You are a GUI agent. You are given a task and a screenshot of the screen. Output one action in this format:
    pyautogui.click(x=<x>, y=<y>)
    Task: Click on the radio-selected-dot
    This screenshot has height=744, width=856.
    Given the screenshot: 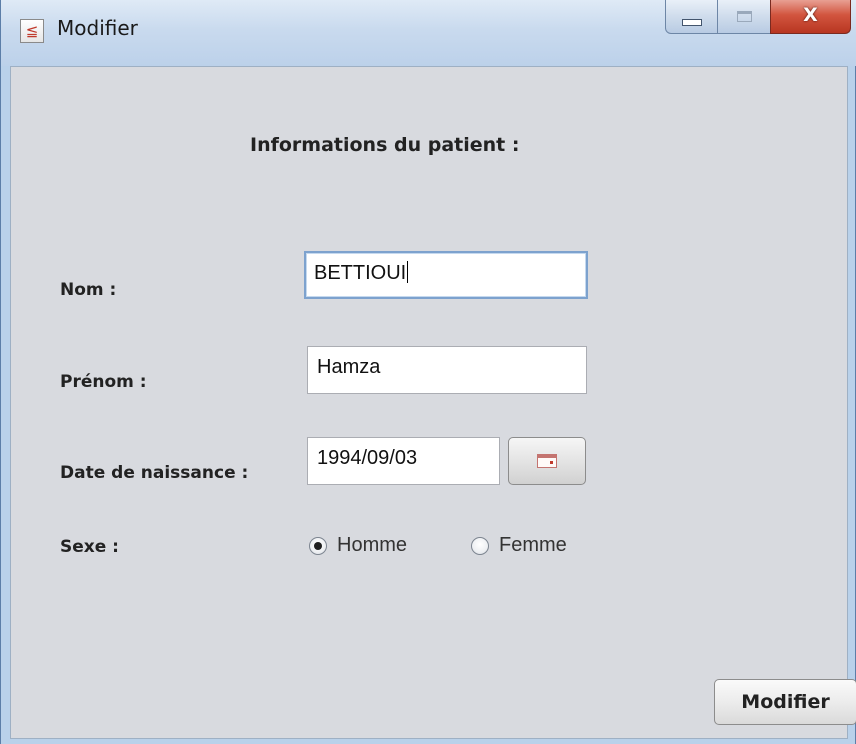 What is the action you would take?
    pyautogui.click(x=318, y=545)
    